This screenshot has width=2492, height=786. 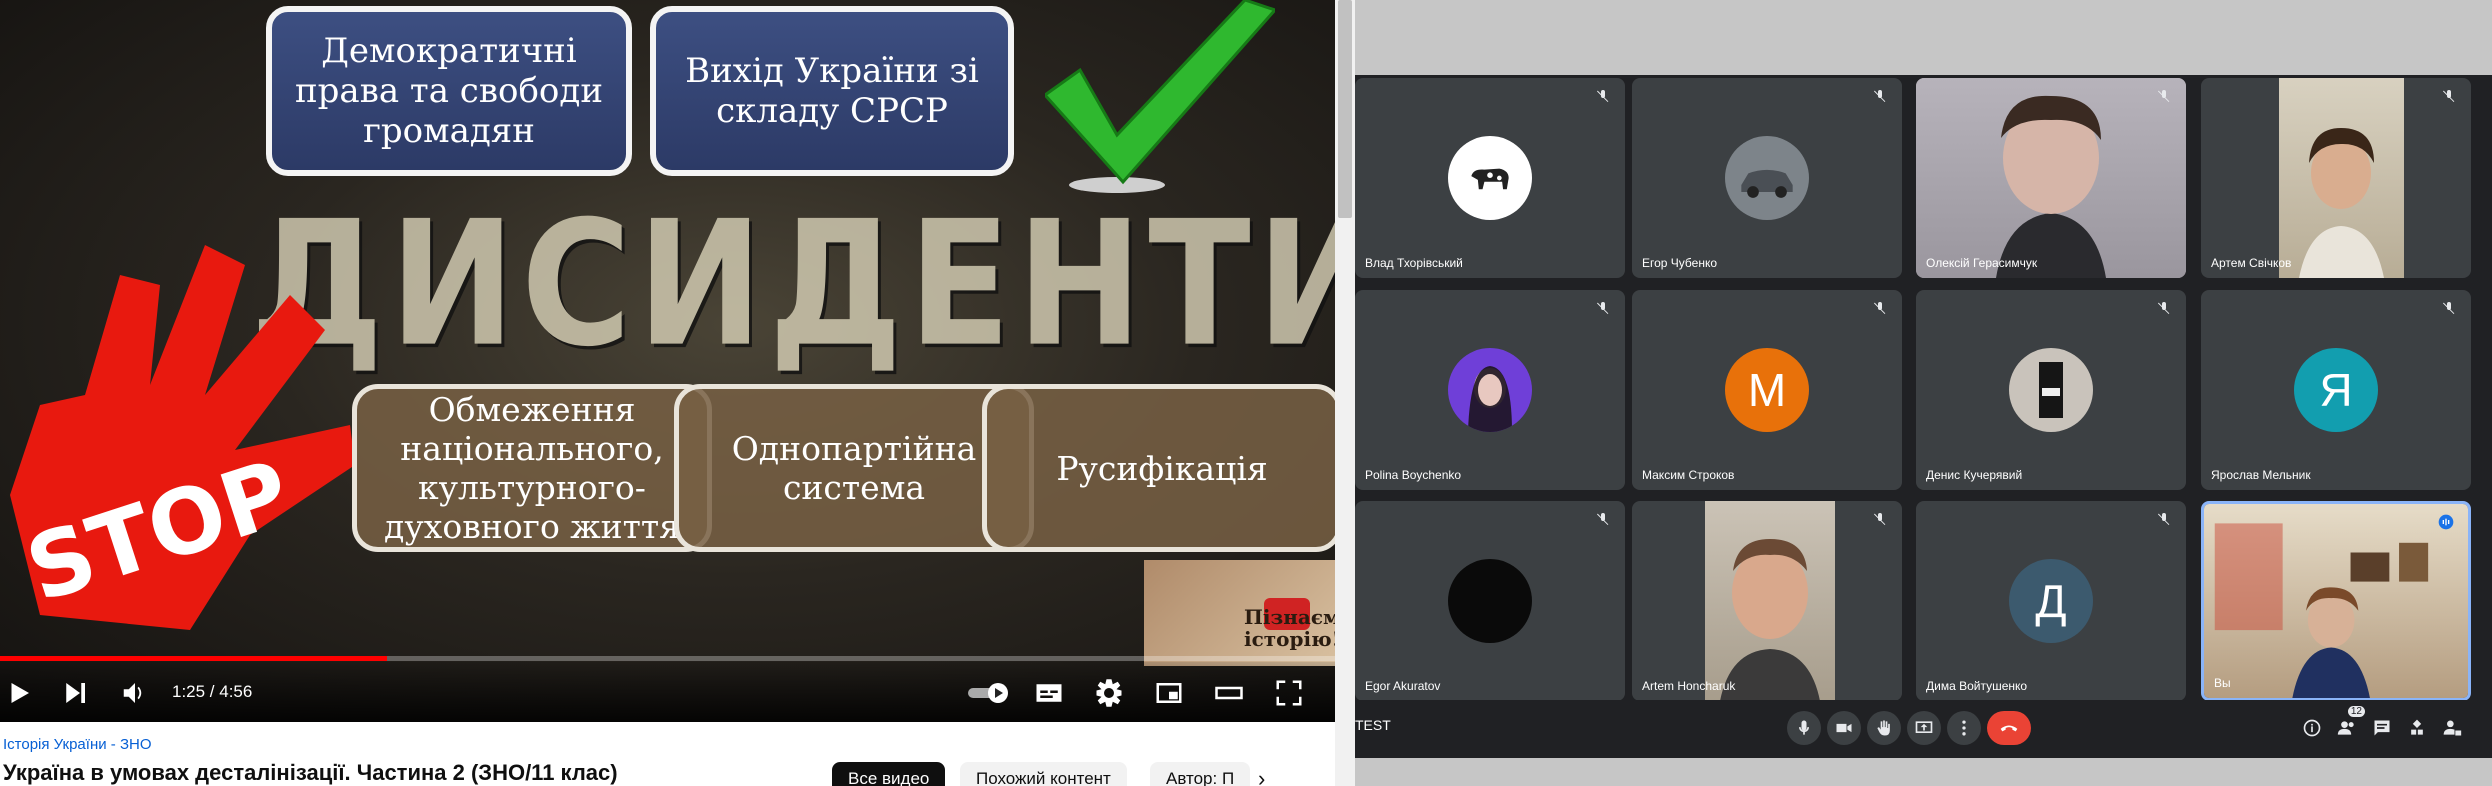 I want to click on hang-up-icon, so click(x=2009, y=728).